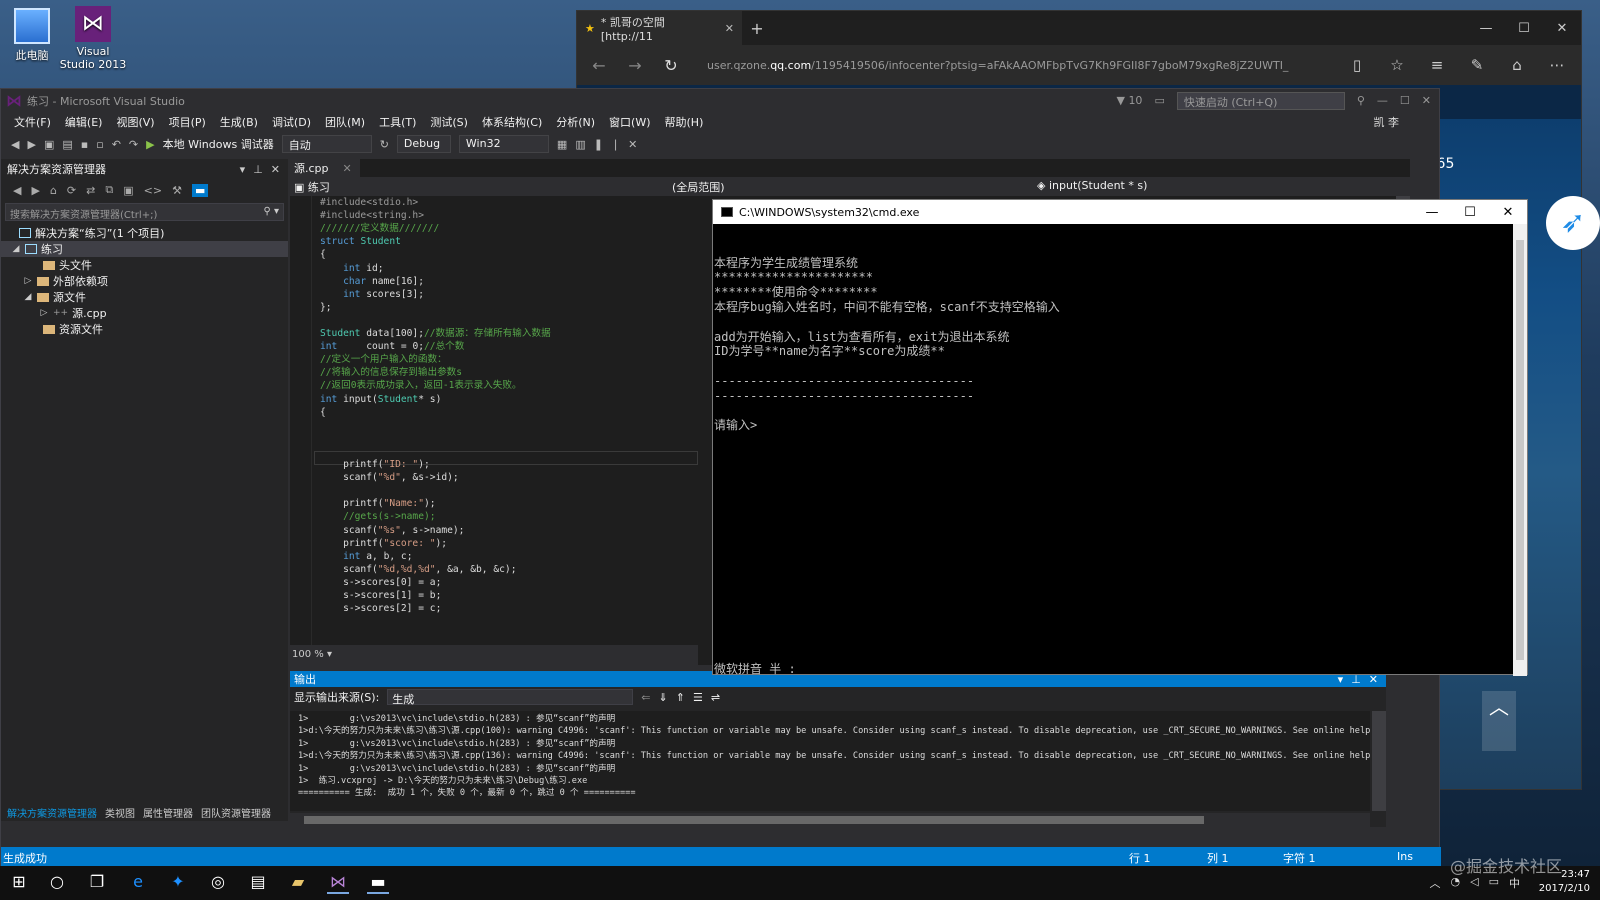 This screenshot has height=900, width=1600. What do you see at coordinates (503, 144) in the screenshot?
I see `platform-select: Win32` at bounding box center [503, 144].